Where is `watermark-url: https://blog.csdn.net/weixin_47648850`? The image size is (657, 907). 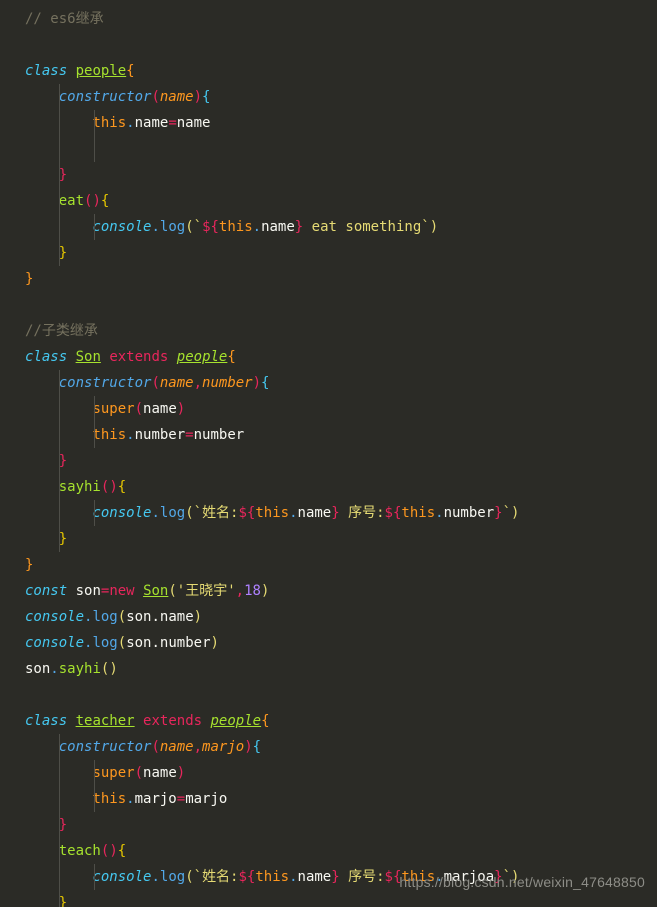 watermark-url: https://blog.csdn.net/weixin_47648850 is located at coordinates (522, 882).